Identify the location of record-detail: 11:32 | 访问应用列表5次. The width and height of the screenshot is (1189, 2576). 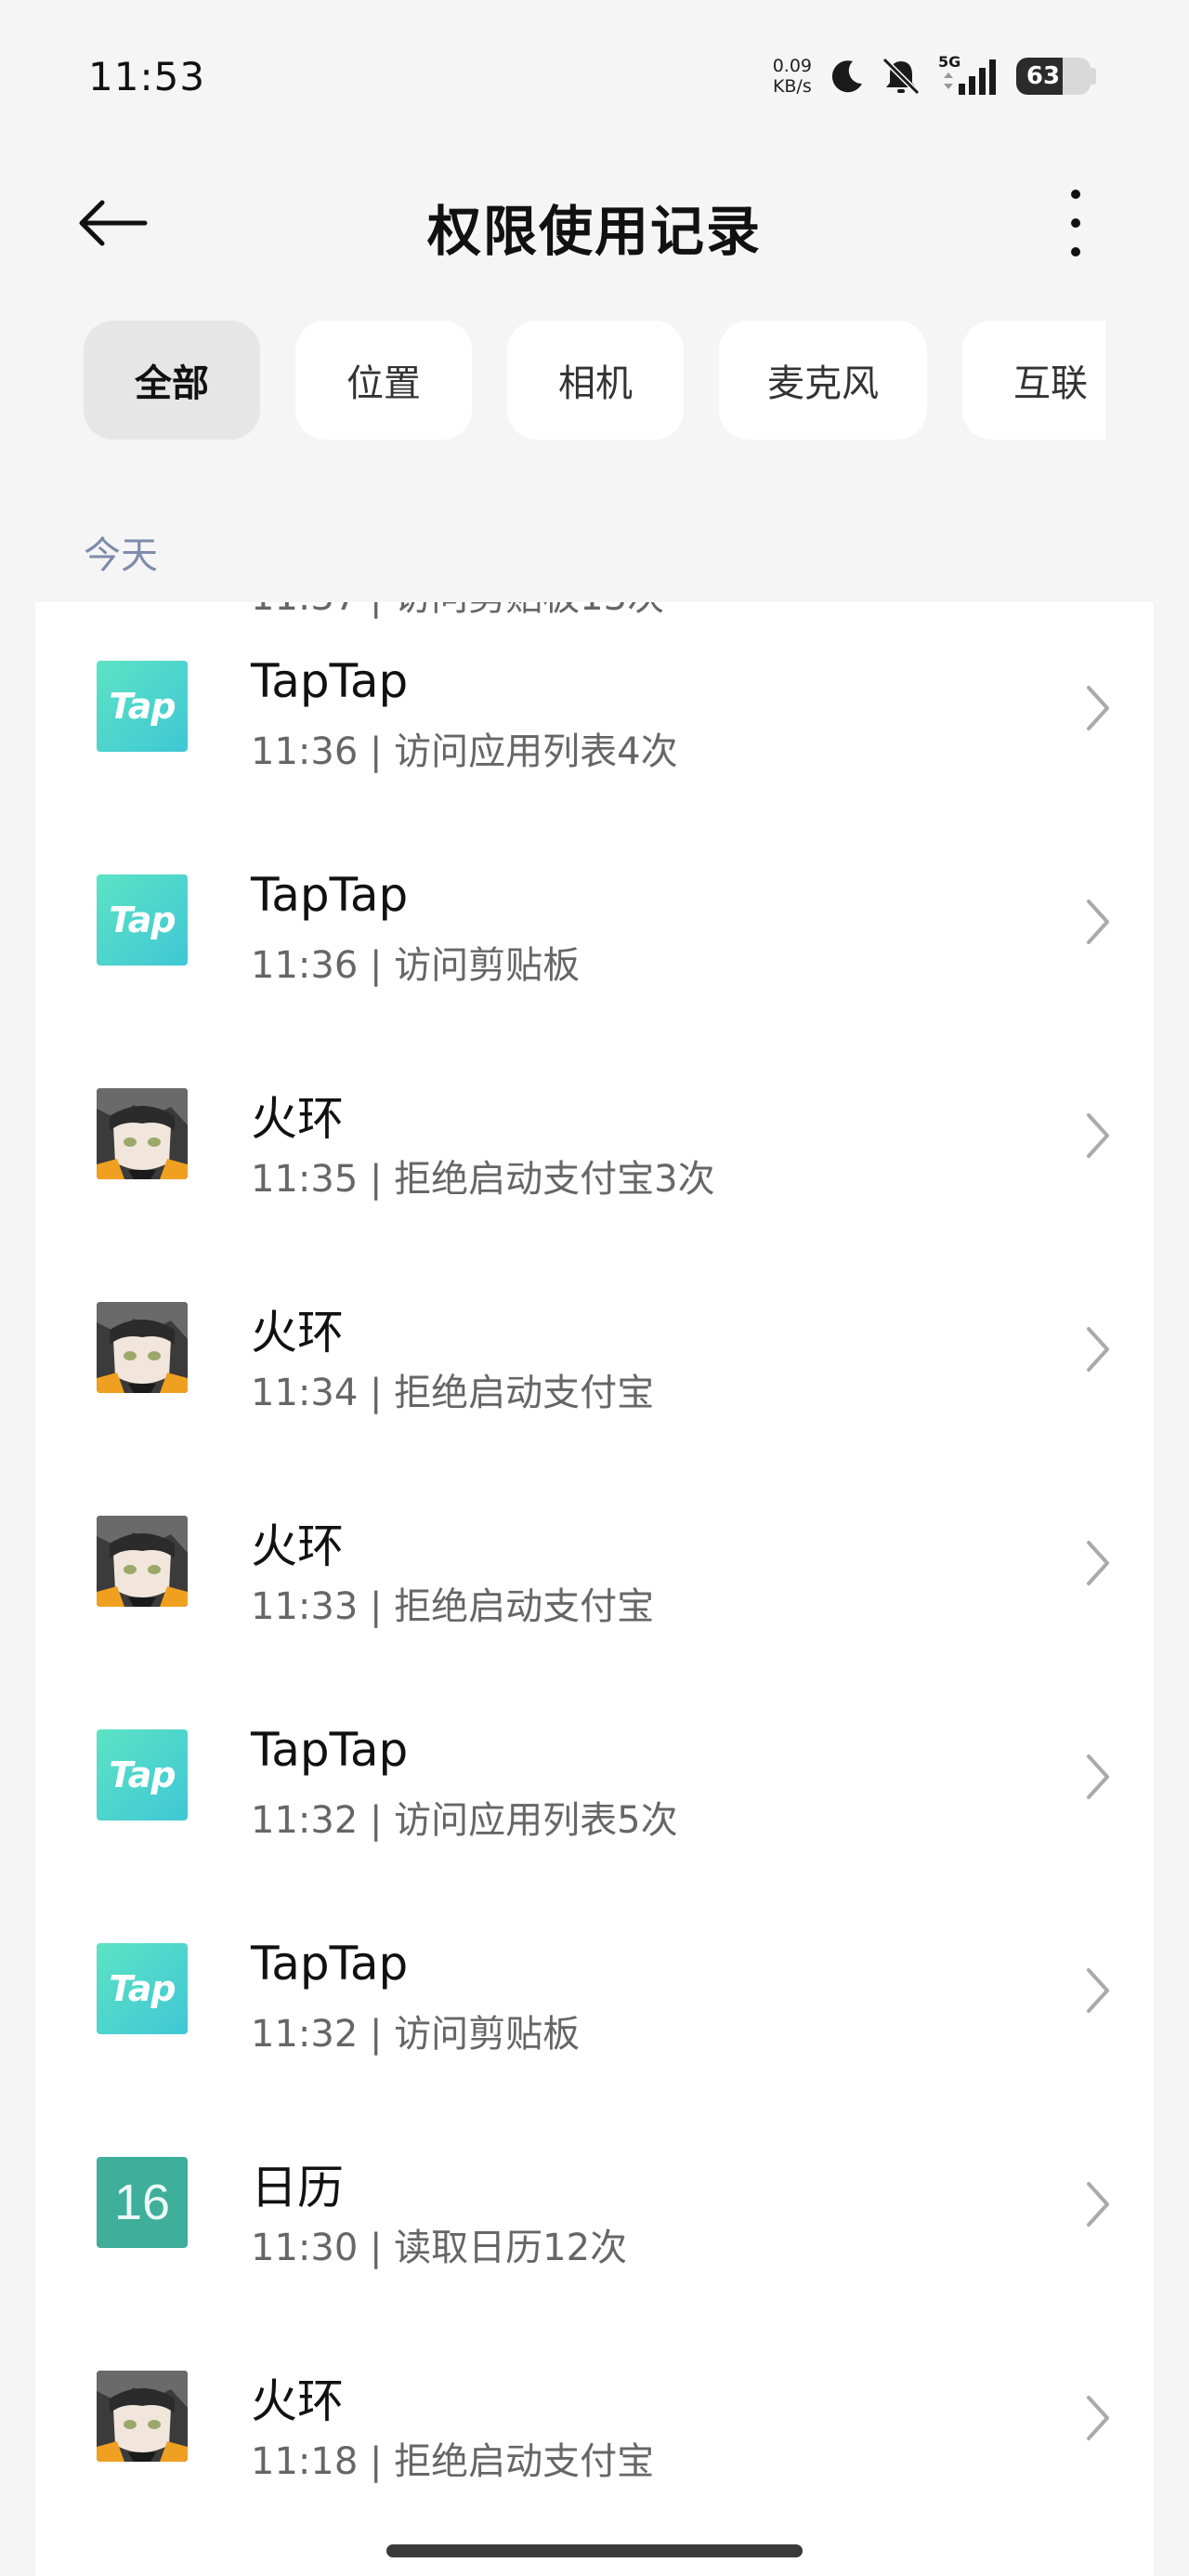
(464, 1820).